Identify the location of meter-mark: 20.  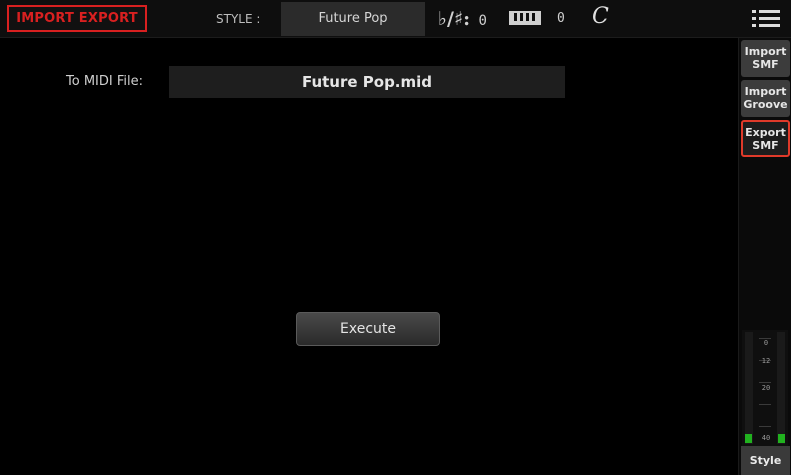
(766, 388).